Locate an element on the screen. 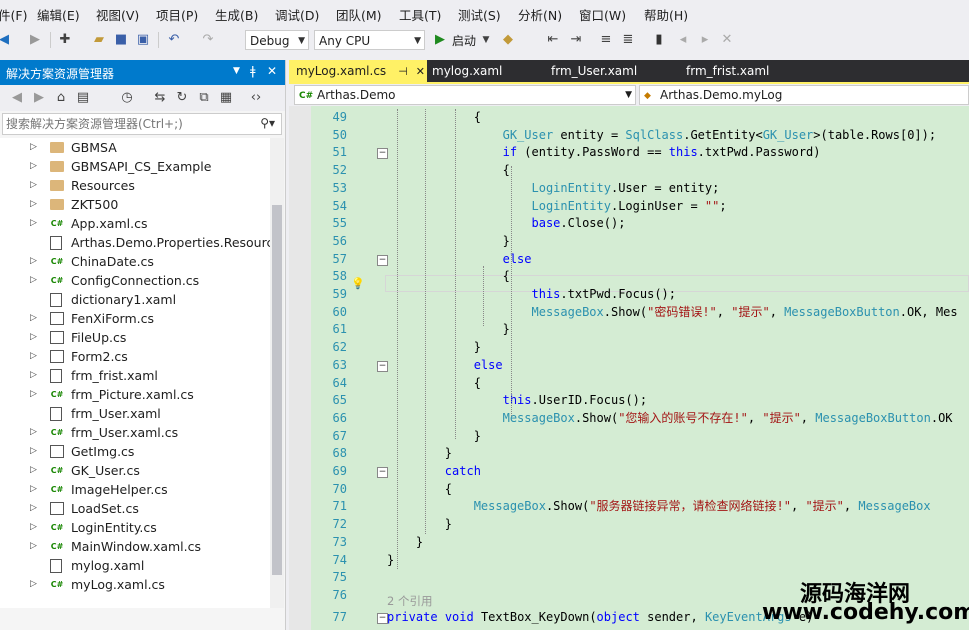 This screenshot has width=969, height=630. uncomment-icon: ≣ is located at coordinates (628, 40).